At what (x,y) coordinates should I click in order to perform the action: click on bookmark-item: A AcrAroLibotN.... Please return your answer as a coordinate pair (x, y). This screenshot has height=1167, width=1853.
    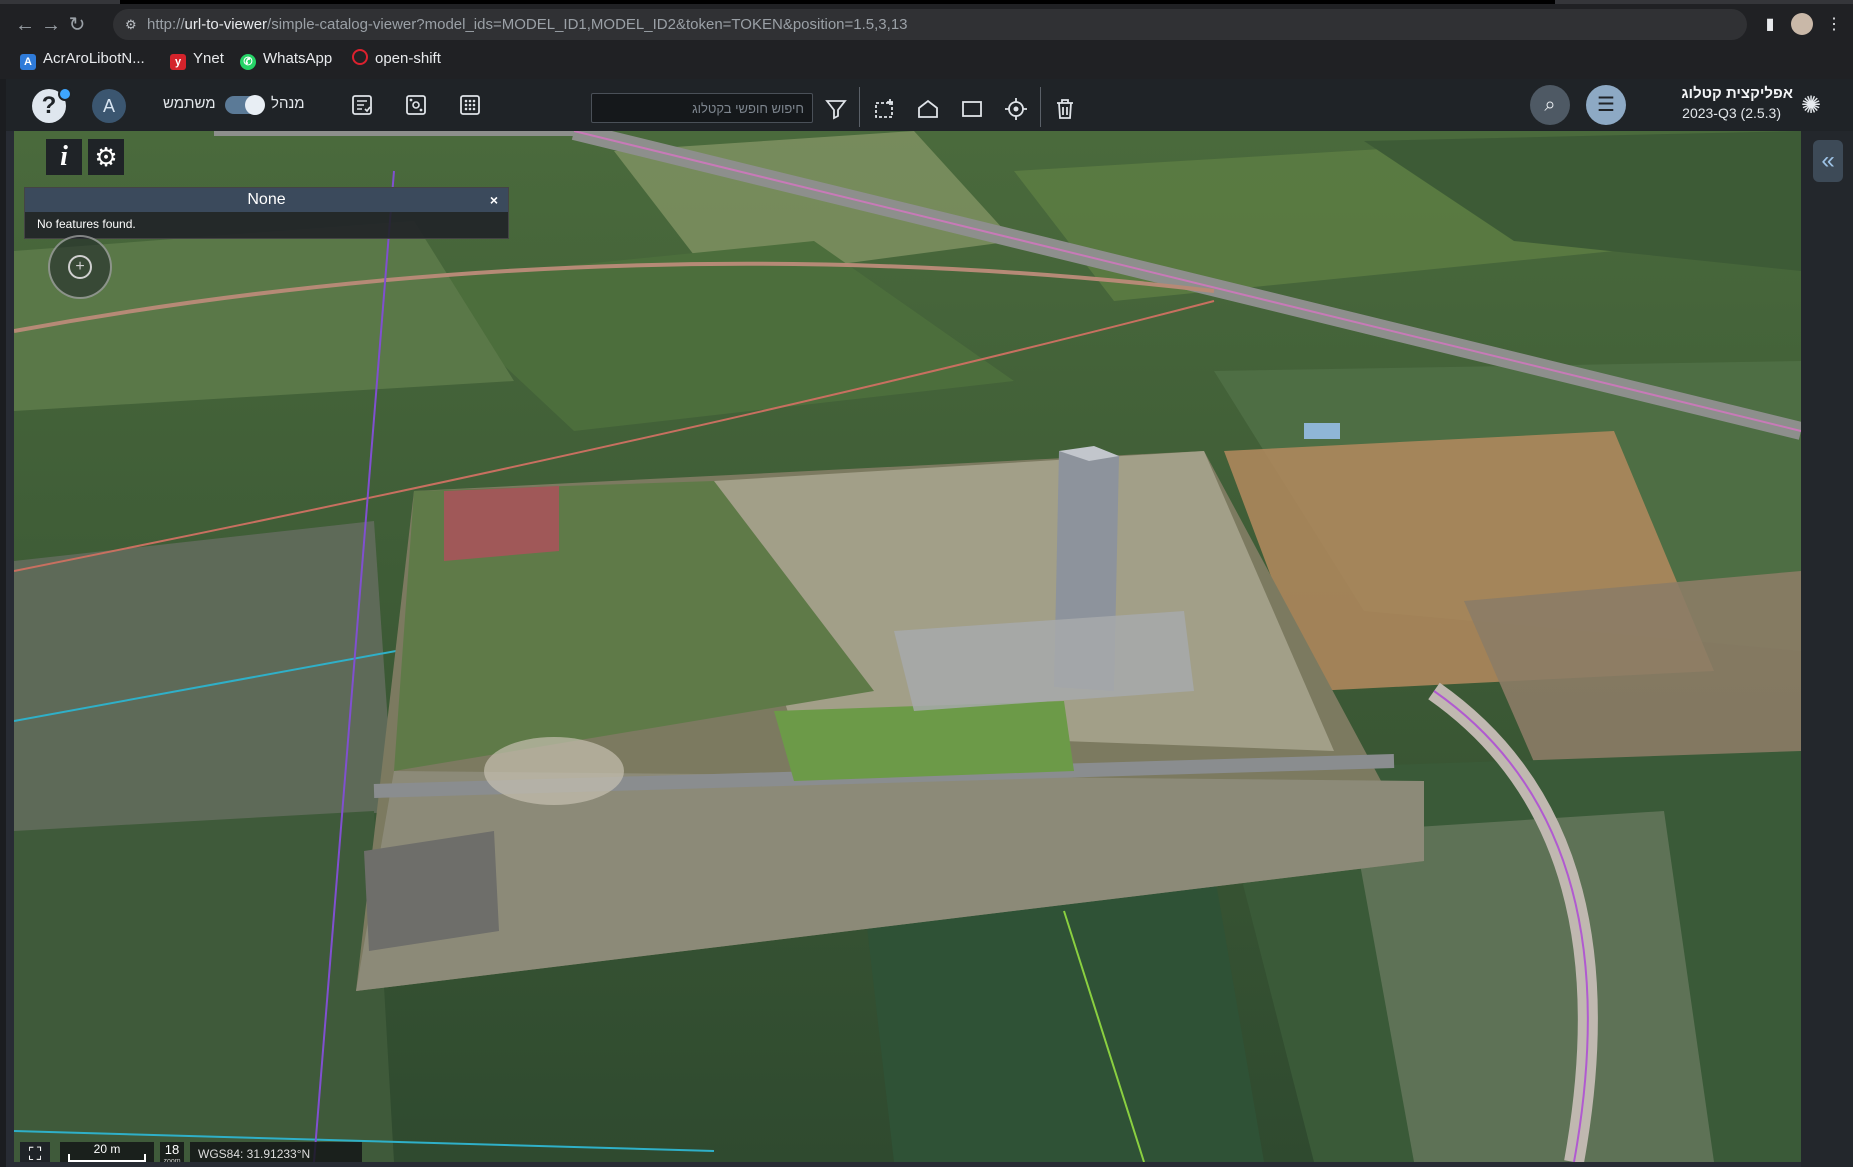
    Looking at the image, I should click on (82, 59).